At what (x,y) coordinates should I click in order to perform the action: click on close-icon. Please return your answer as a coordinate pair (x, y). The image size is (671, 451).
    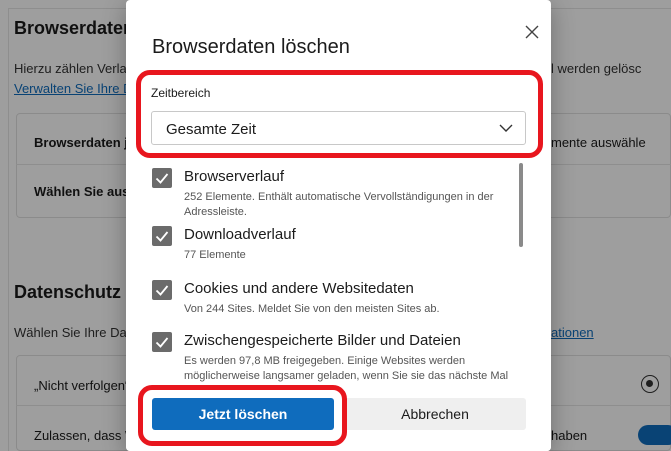
    Looking at the image, I should click on (532, 32).